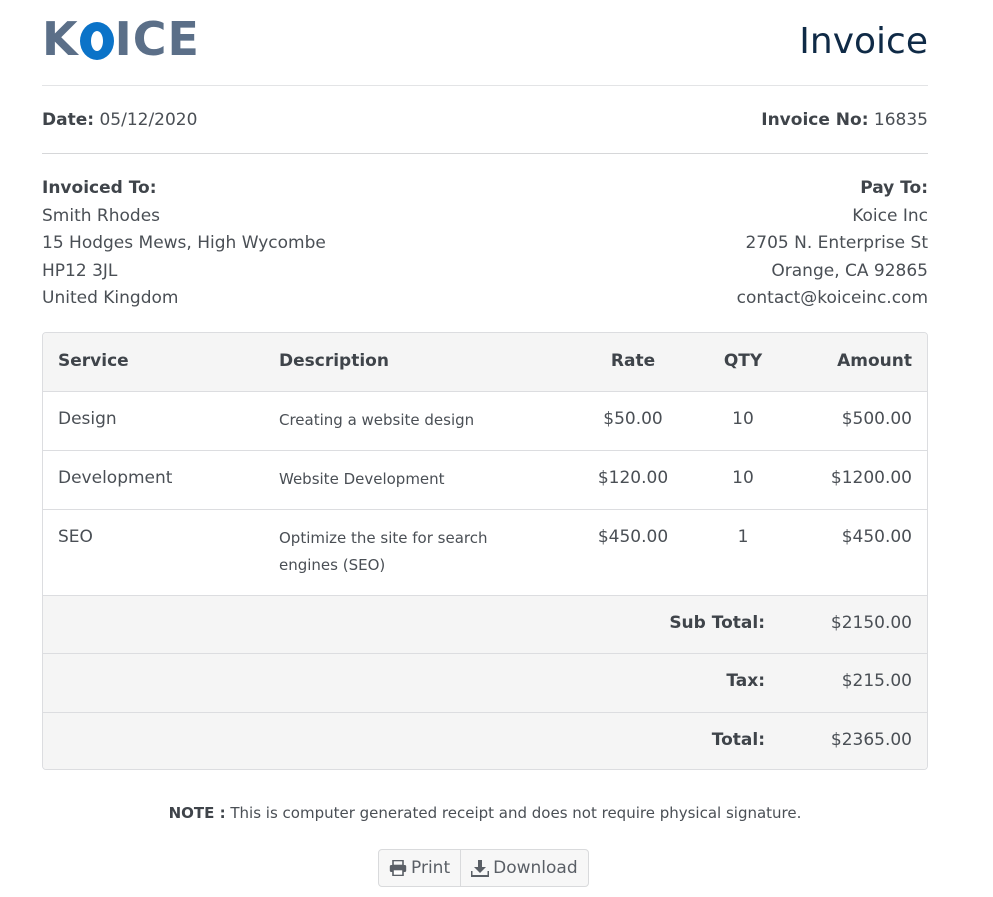  Describe the element at coordinates (863, 41) in the screenshot. I see `invoice-title: Invoice` at that location.